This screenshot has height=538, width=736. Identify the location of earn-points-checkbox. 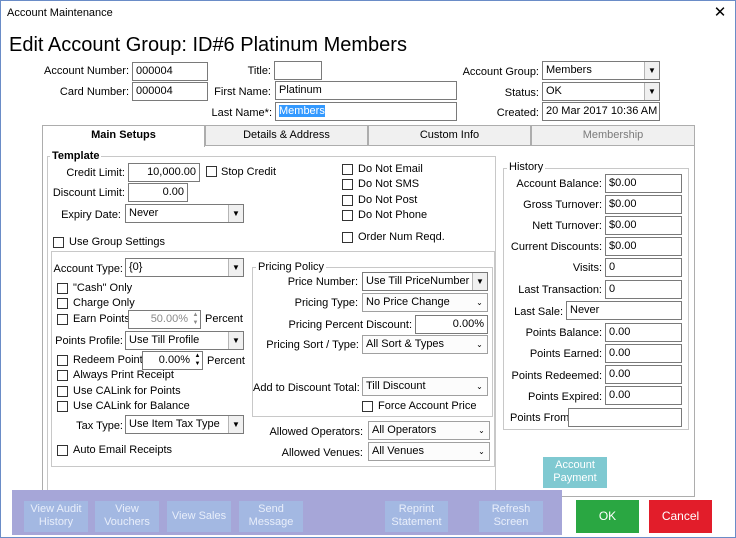
(62, 319).